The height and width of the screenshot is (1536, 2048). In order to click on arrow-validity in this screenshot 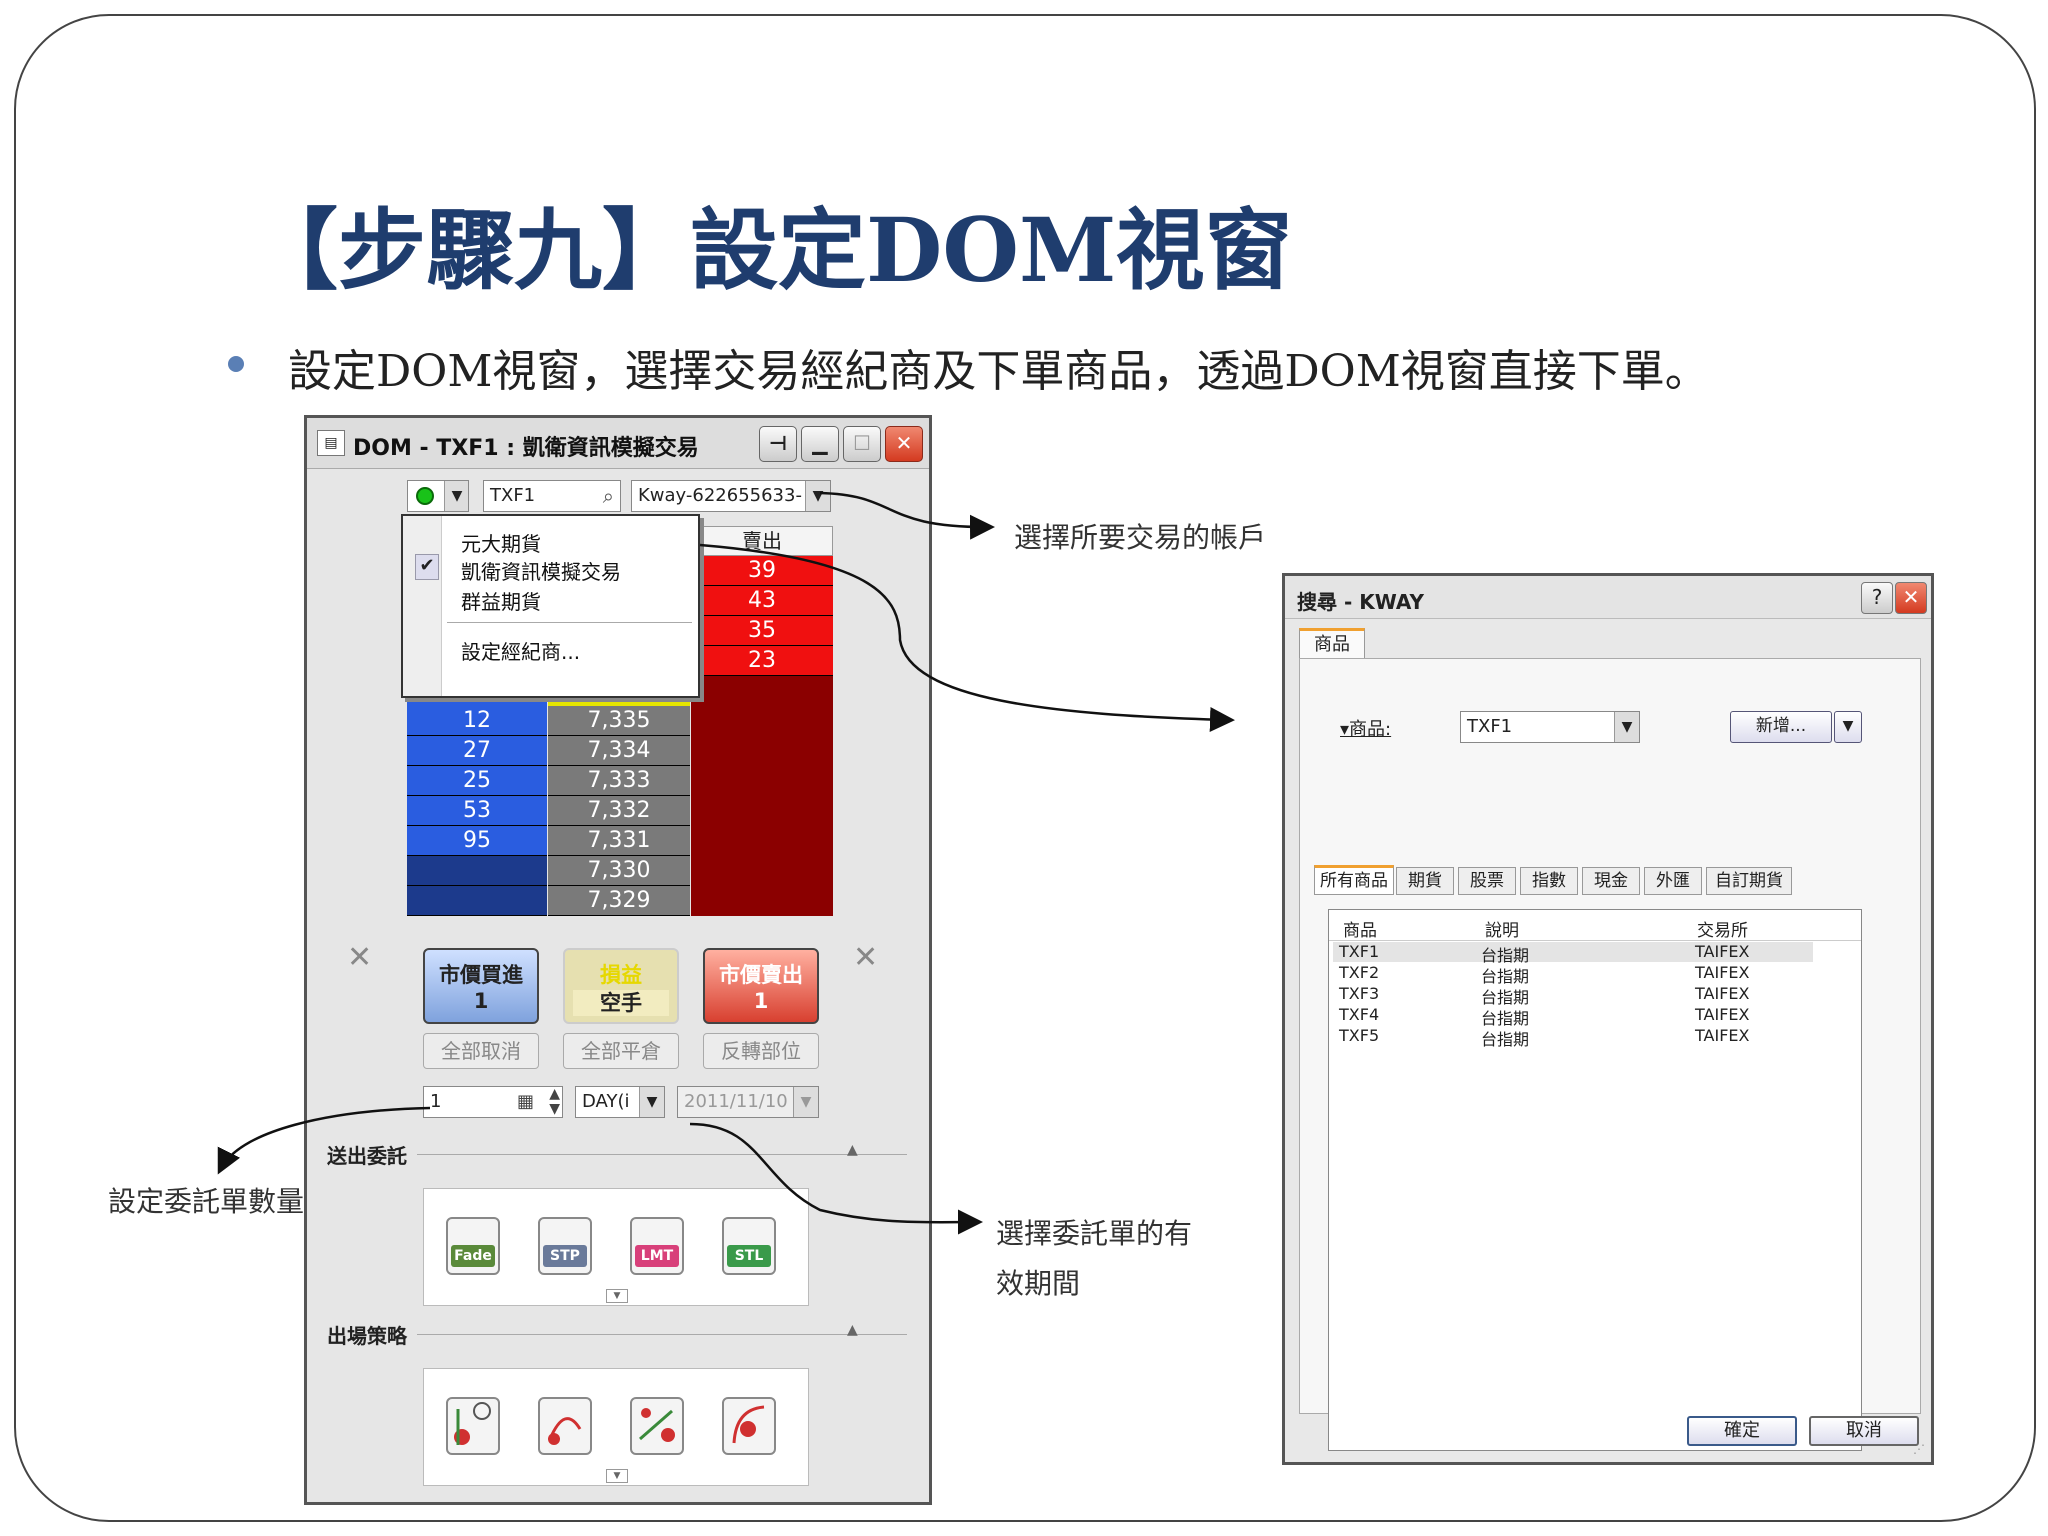, I will do `click(836, 1178)`.